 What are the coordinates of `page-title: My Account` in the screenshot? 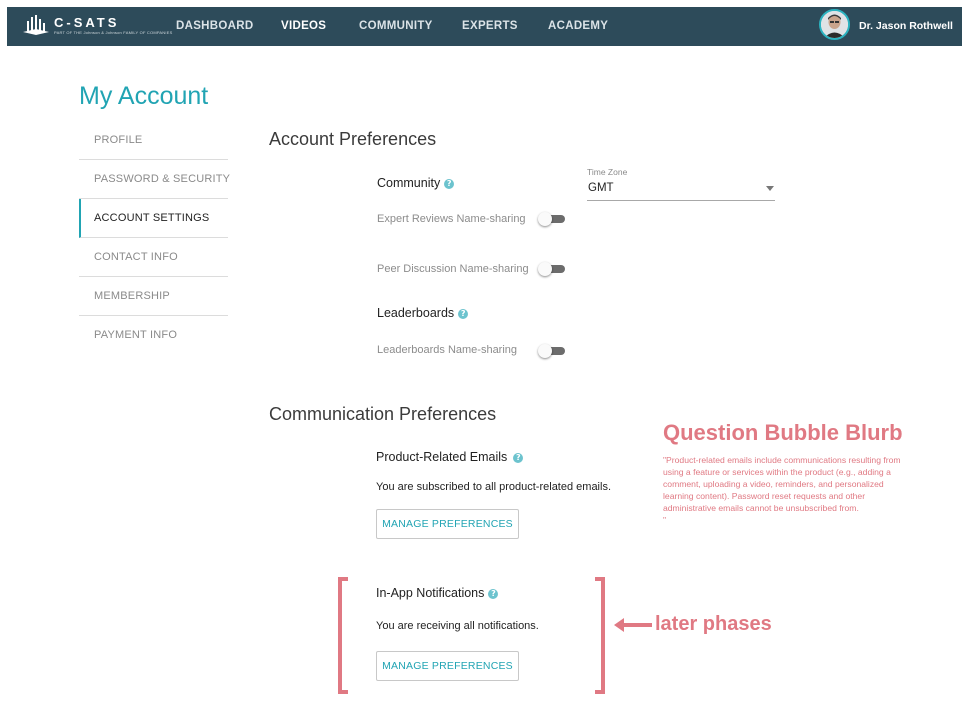 It's located at (144, 96).